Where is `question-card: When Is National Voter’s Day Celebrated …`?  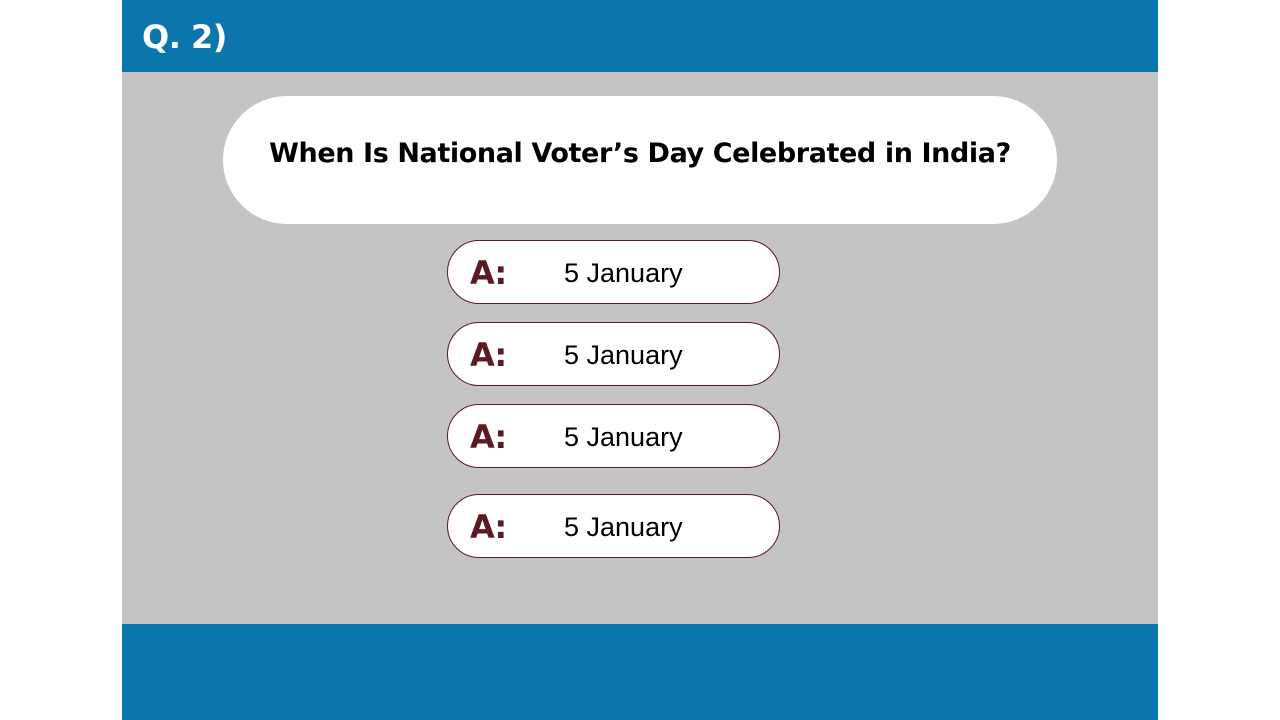 question-card: When Is National Voter’s Day Celebrated … is located at coordinates (640, 160).